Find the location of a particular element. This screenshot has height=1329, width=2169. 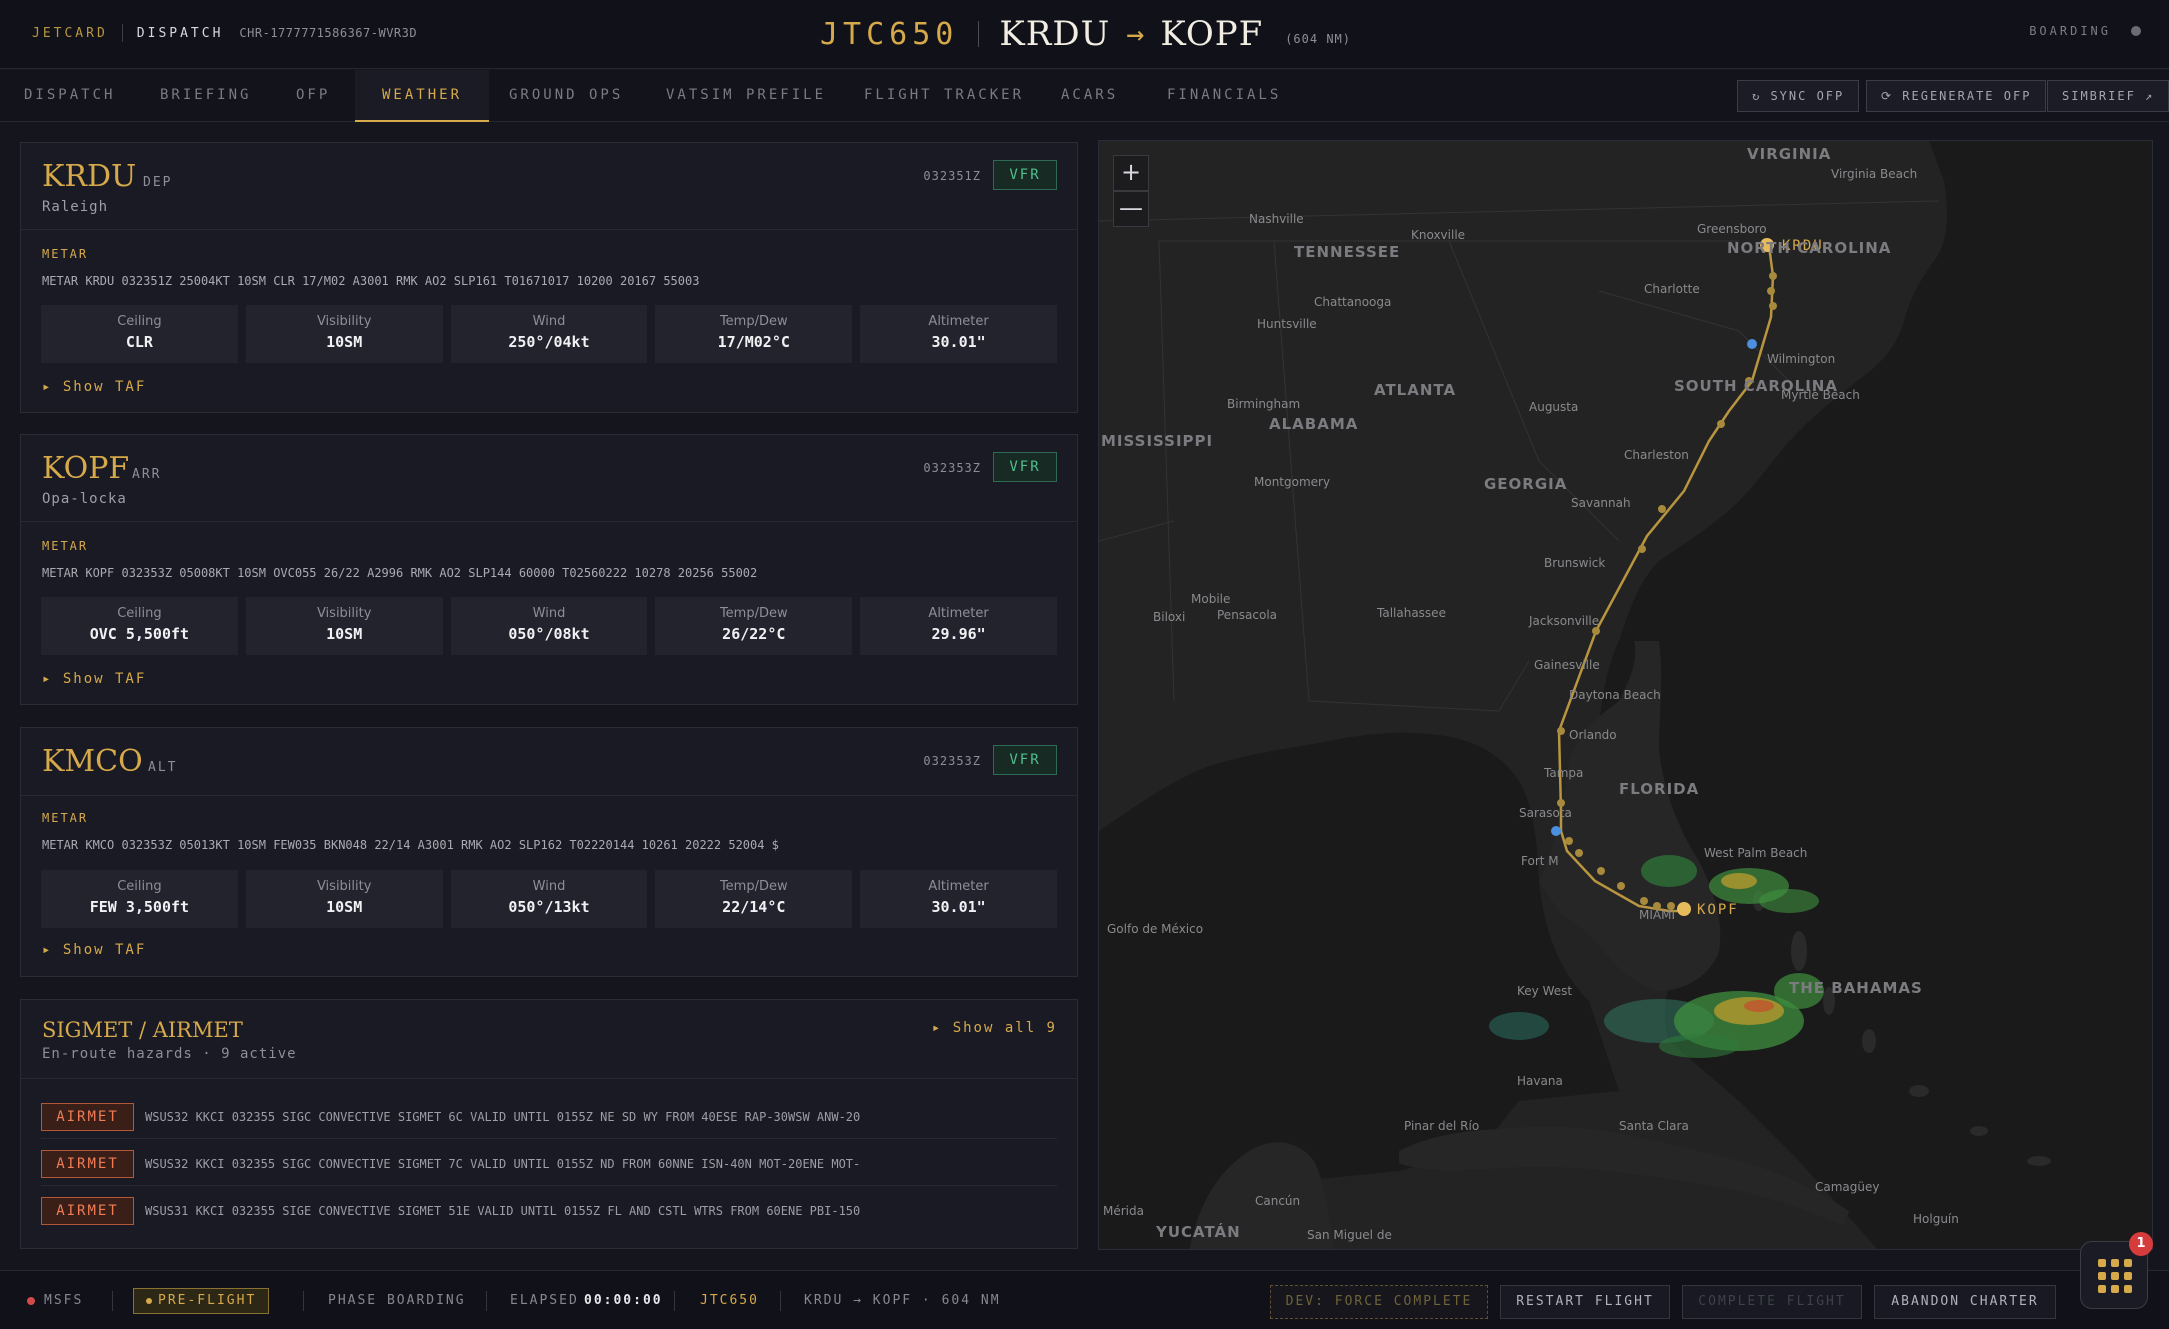

card-header: KMCO ALT 032353Z VFR is located at coordinates (549, 762).